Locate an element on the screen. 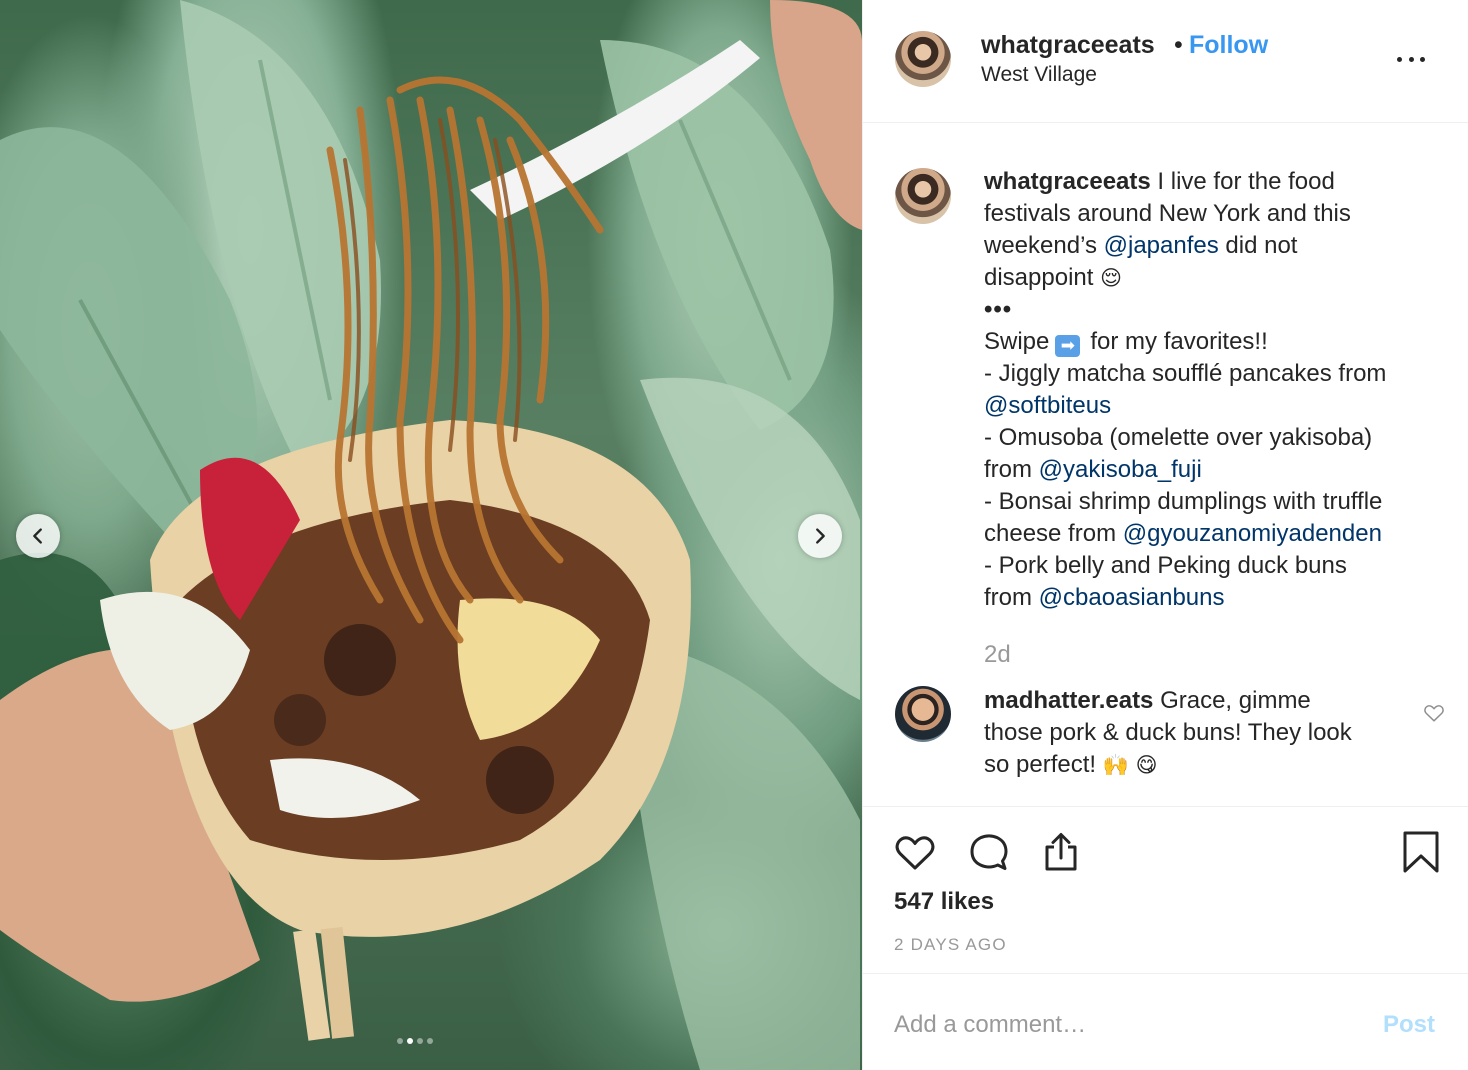 Image resolution: width=1468 pixels, height=1070 pixels. mention-link: @softbiteus is located at coordinates (1047, 405).